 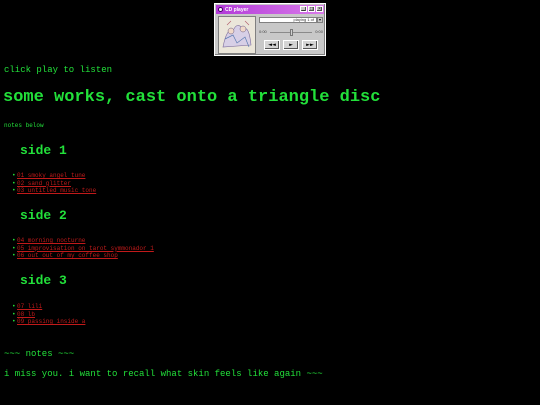 I want to click on side-2-heading: side 2, so click(x=43, y=215).